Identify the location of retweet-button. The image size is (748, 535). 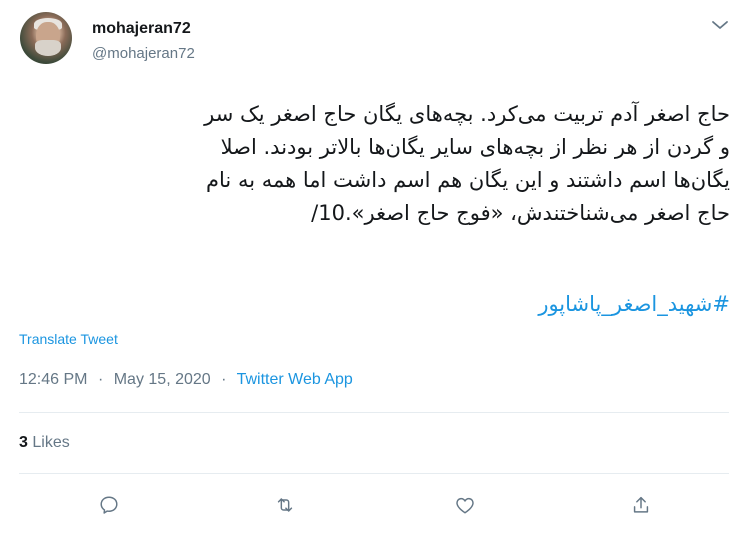
(285, 505).